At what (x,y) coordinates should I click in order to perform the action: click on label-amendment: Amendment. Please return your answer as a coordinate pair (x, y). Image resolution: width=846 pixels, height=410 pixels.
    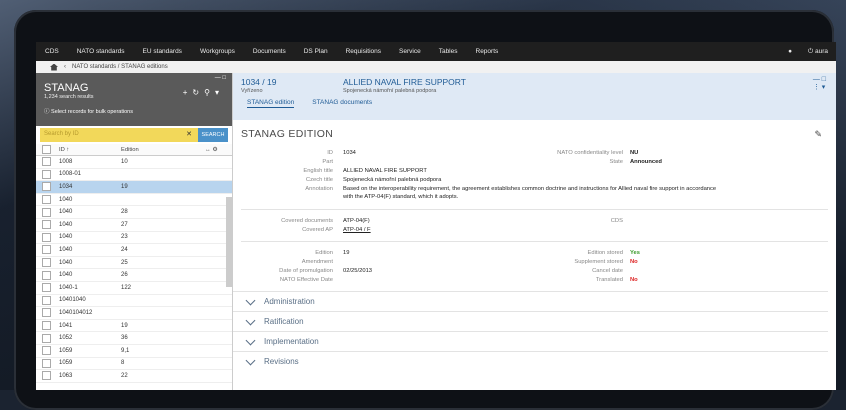
    Looking at the image, I should click on (317, 262).